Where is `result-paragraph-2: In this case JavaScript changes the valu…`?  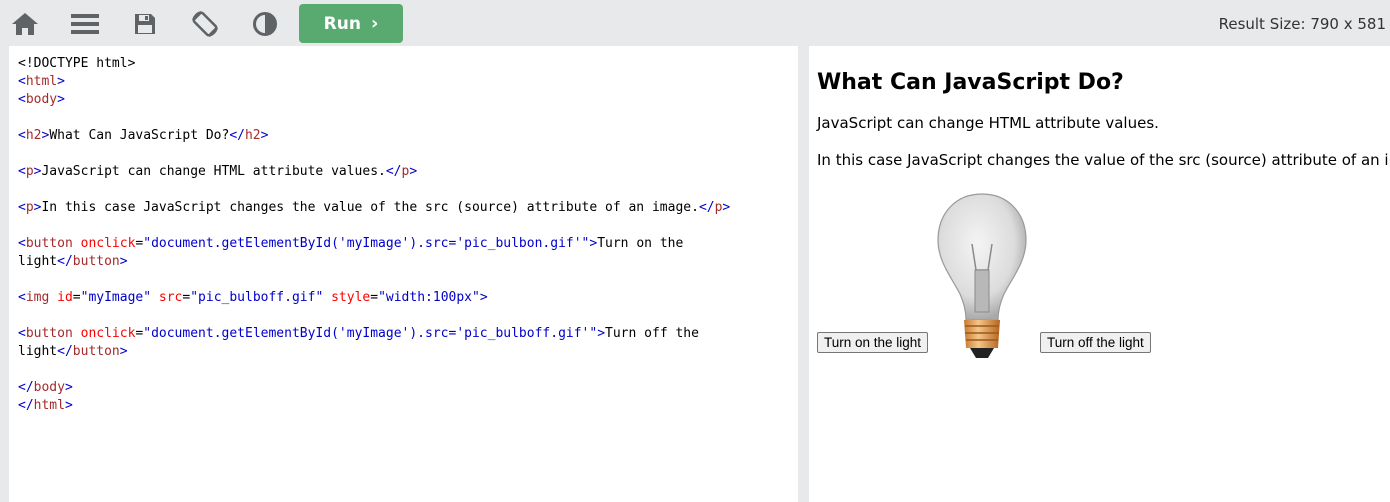
result-paragraph-2: In this case JavaScript changes the valu… is located at coordinates (1103, 160).